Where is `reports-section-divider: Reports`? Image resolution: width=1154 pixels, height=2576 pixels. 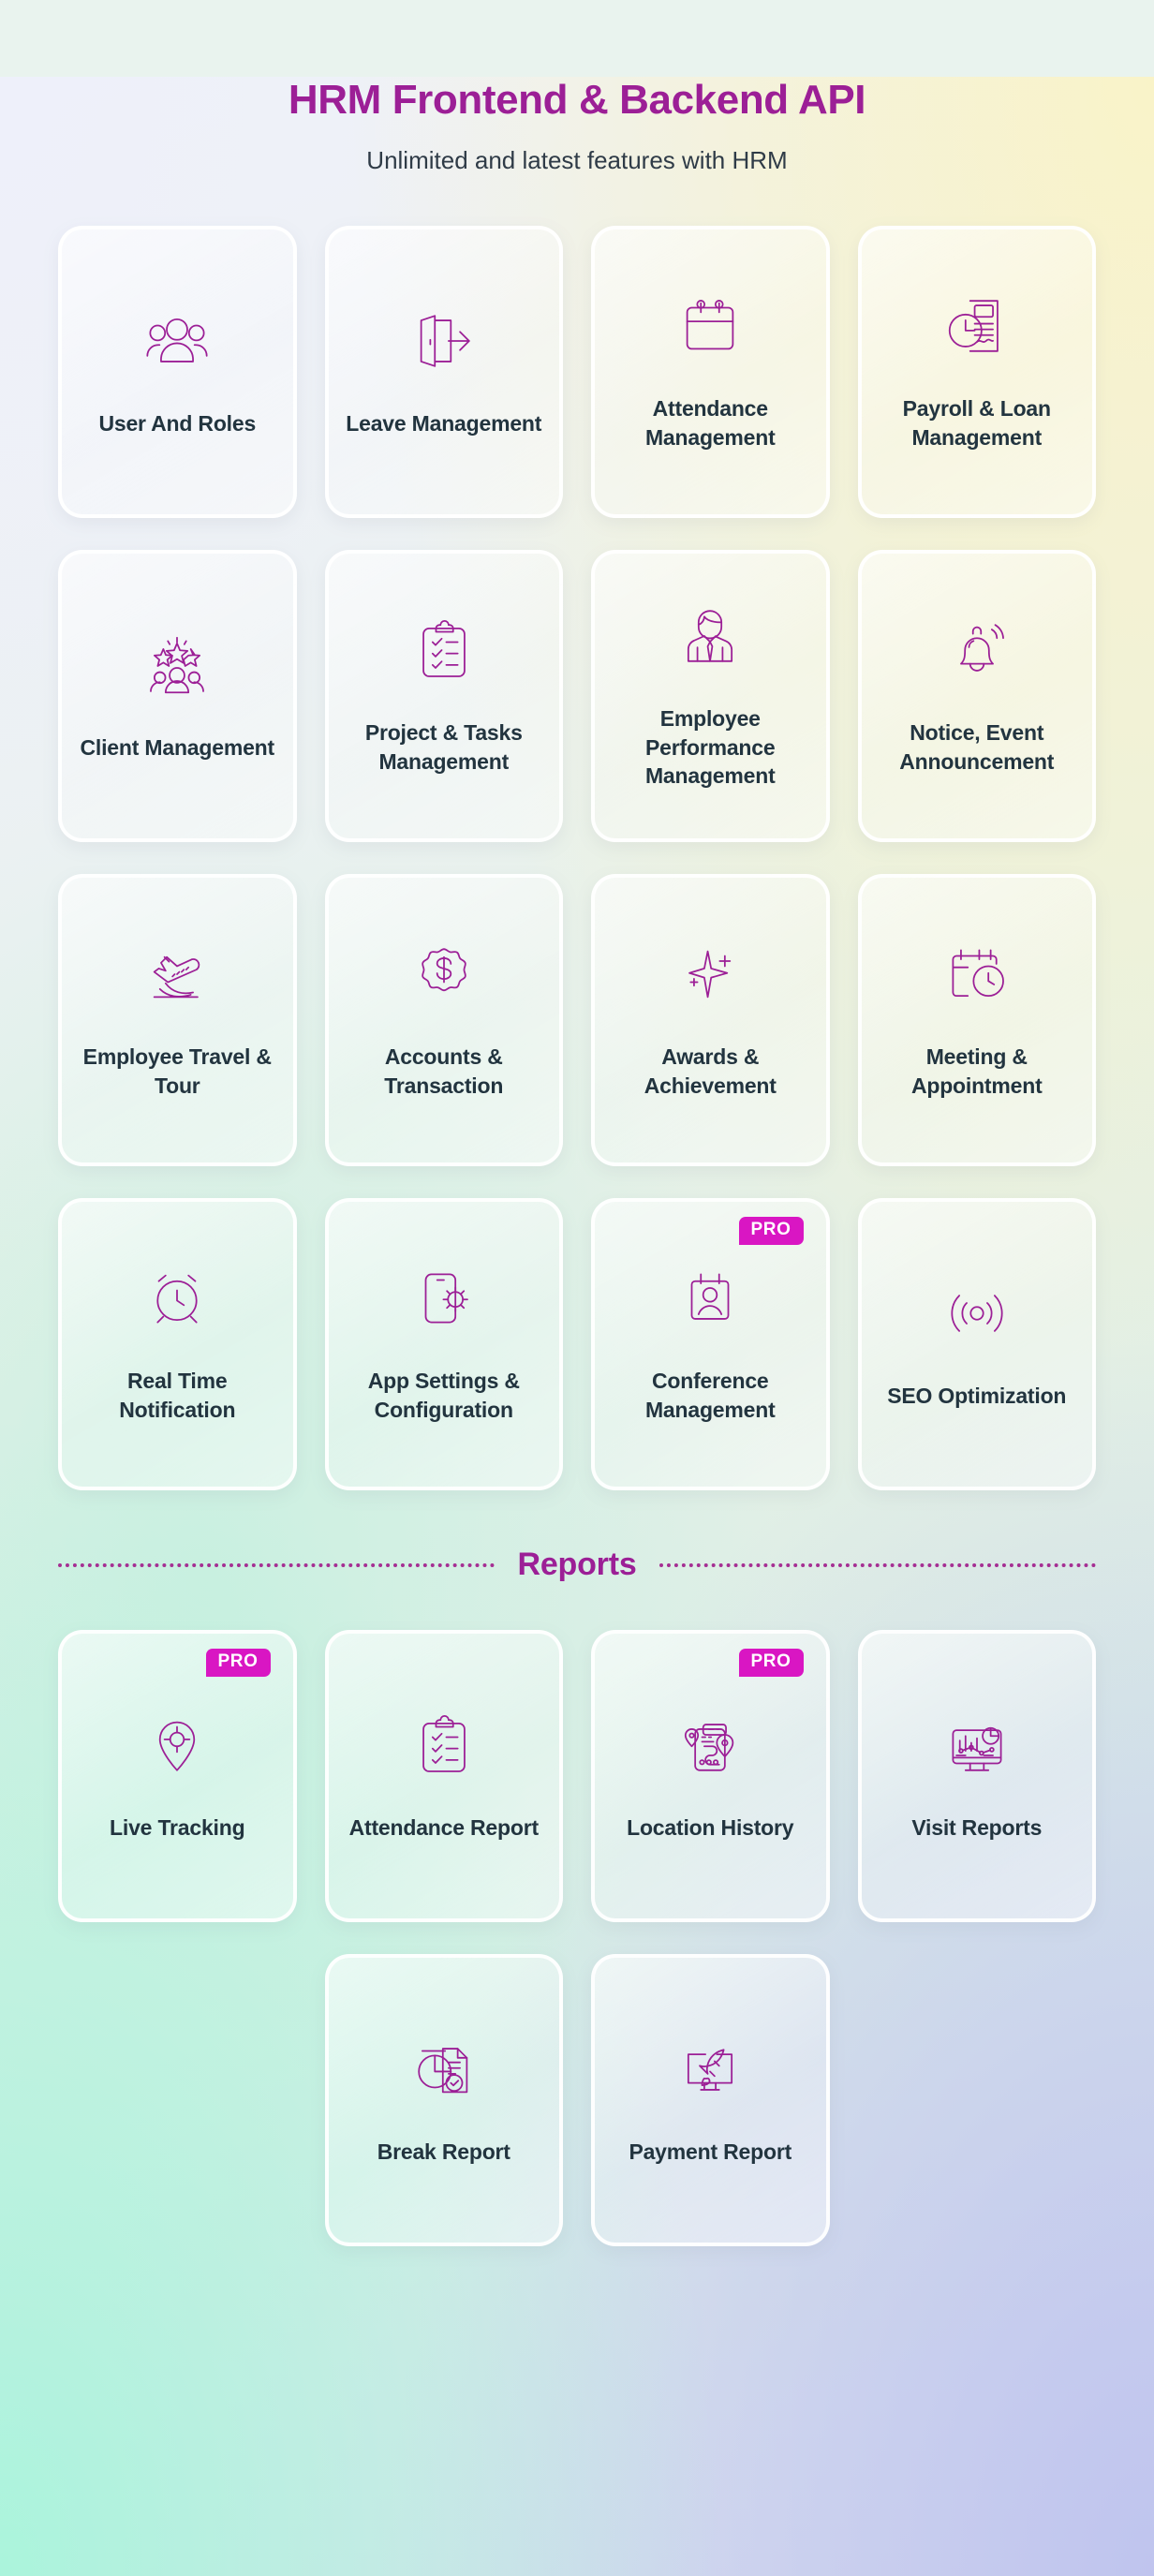
reports-section-divider: Reports is located at coordinates (578, 1565).